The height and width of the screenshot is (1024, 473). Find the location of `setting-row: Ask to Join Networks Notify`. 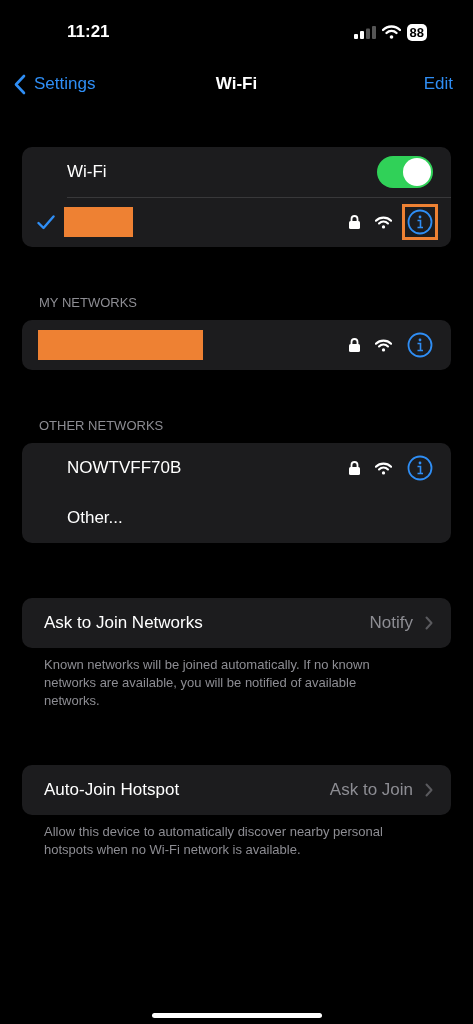

setting-row: Ask to Join Networks Notify is located at coordinates (236, 623).